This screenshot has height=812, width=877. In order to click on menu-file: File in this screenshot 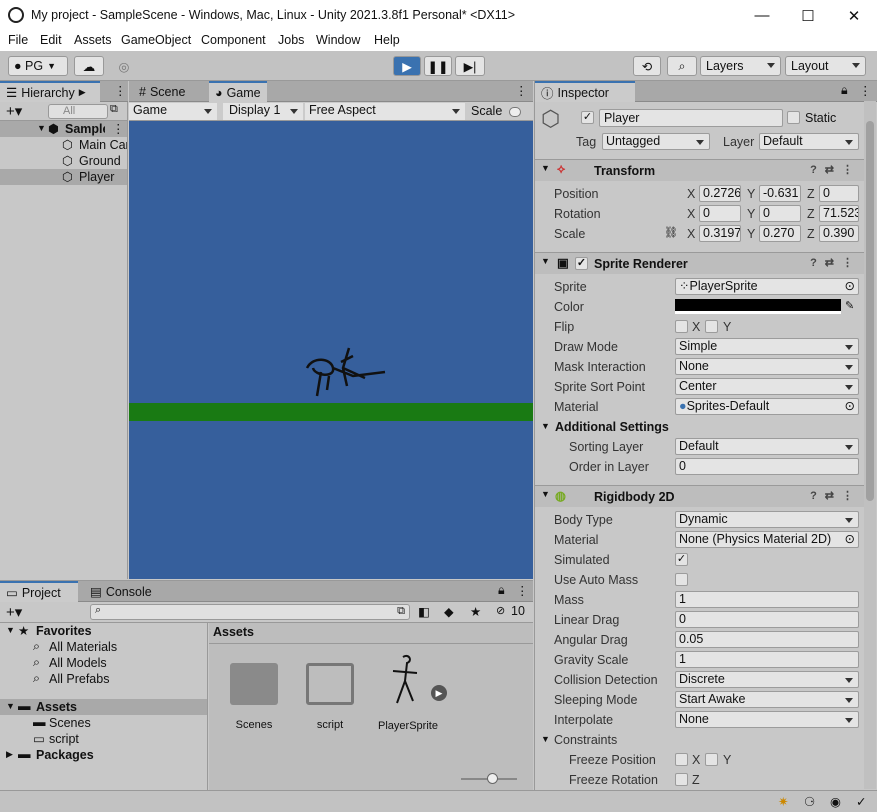, I will do `click(18, 40)`.